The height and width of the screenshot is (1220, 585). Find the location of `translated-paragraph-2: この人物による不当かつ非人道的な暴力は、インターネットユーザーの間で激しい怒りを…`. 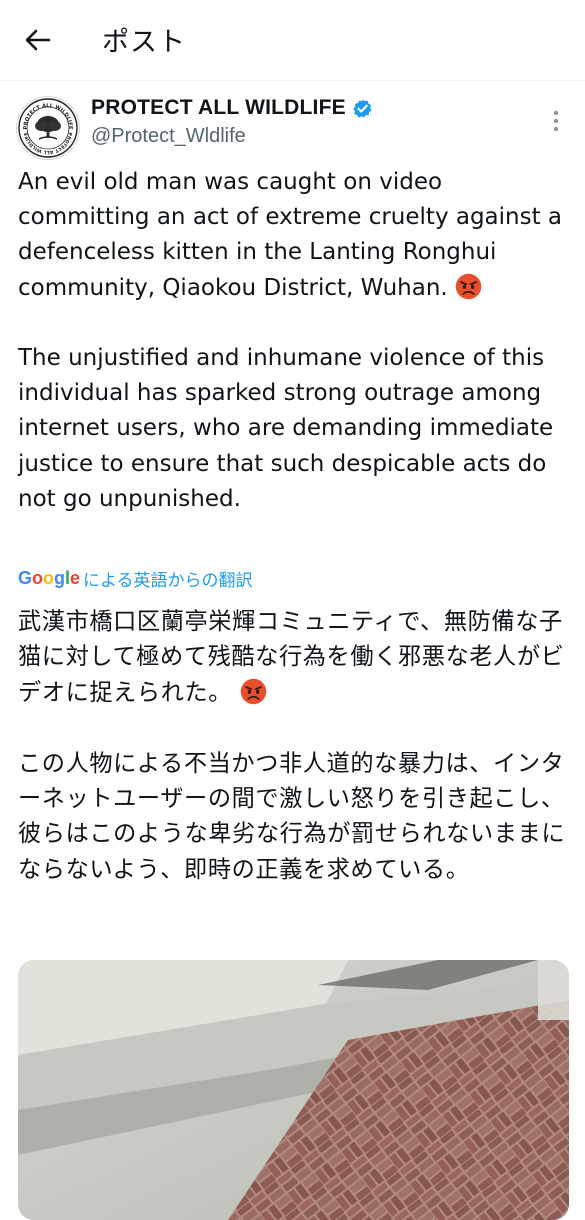

translated-paragraph-2: この人物による不当かつ非人道的な暴力は、インターネットユーザーの間で激しい怒りを… is located at coordinates (292, 816).